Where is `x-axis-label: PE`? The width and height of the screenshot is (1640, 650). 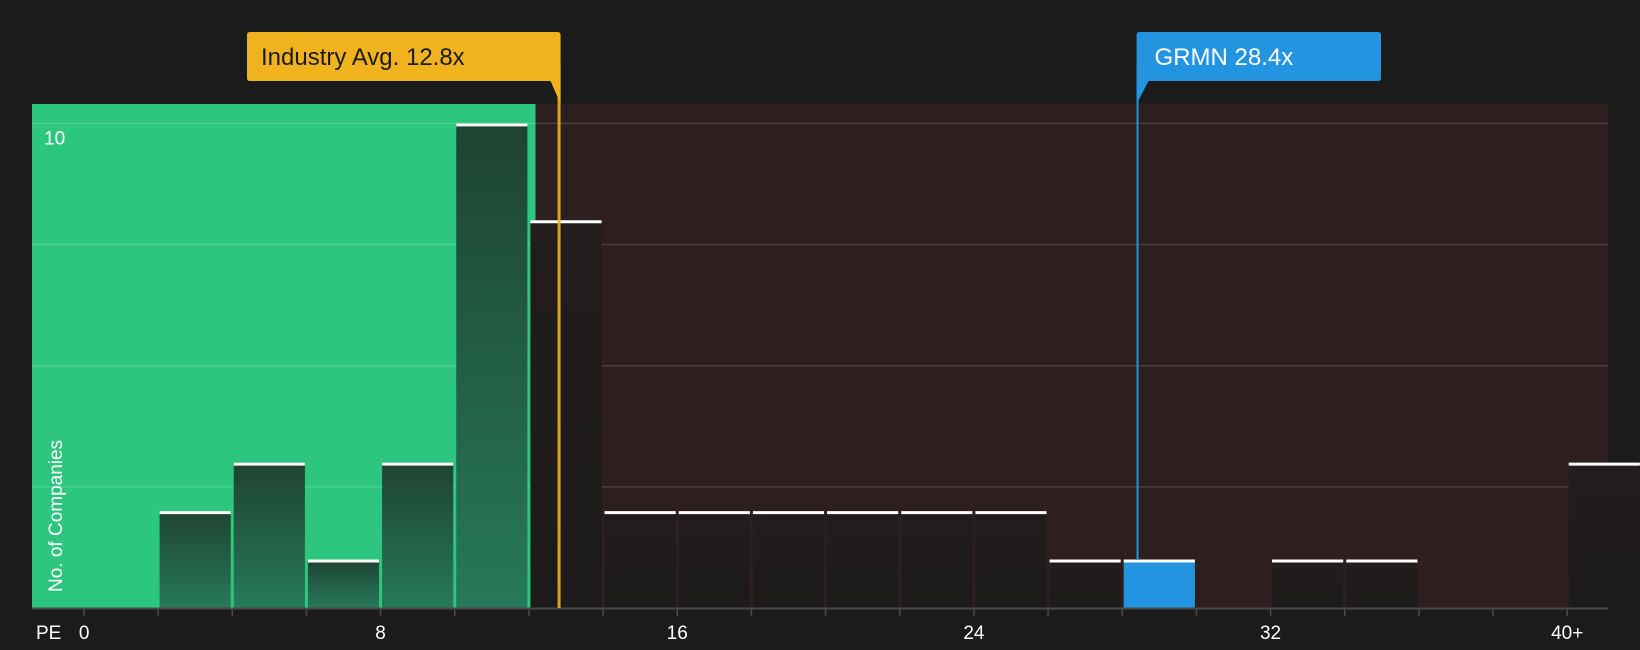
x-axis-label: PE is located at coordinates (48, 633).